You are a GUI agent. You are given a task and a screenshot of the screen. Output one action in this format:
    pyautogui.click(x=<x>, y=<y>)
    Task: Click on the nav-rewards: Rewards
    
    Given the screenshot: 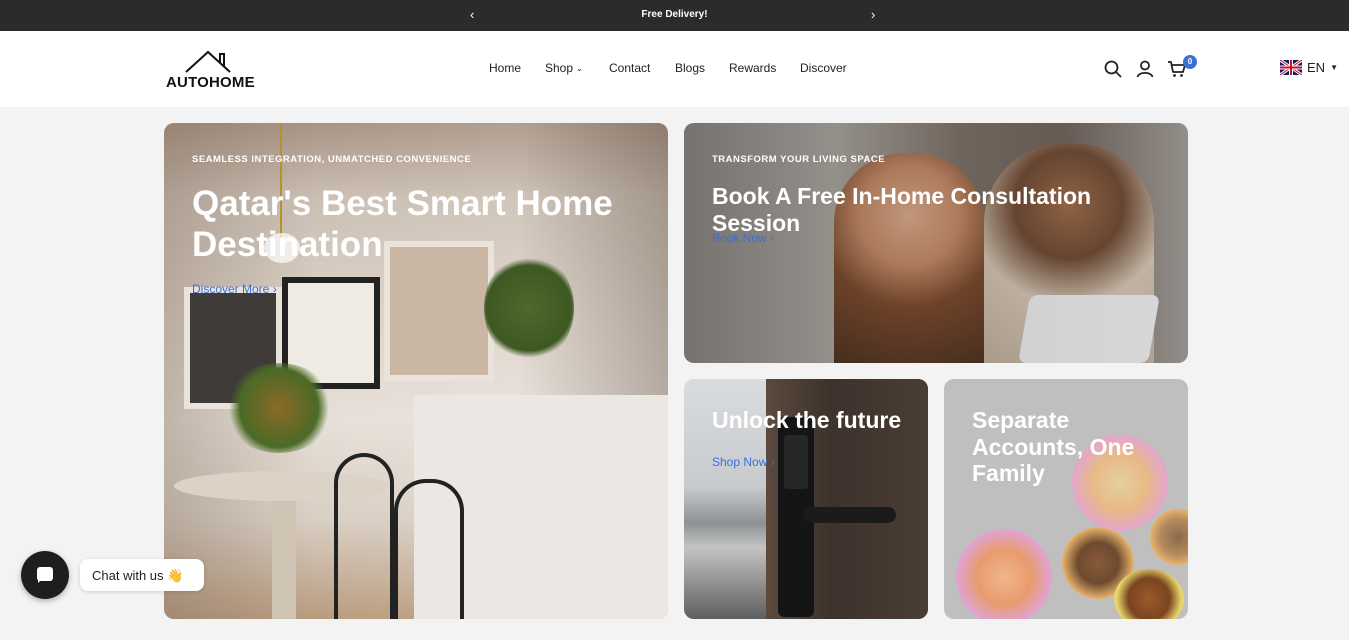 What is the action you would take?
    pyautogui.click(x=752, y=68)
    